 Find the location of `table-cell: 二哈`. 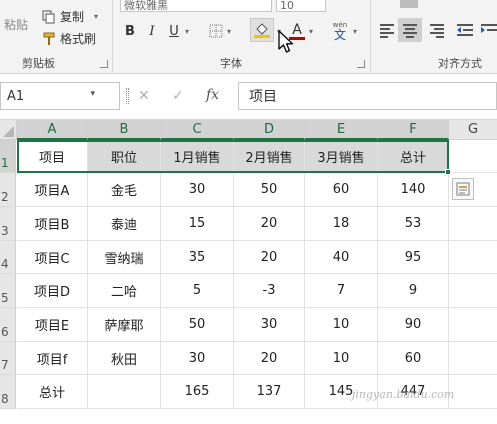

table-cell: 二哈 is located at coordinates (124, 291).